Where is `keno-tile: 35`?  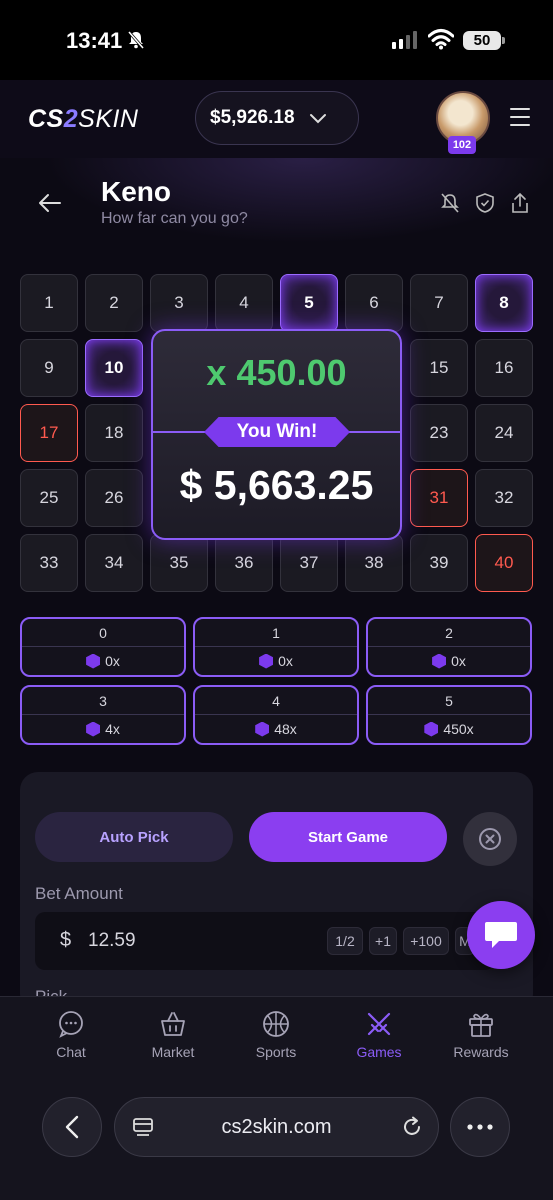 keno-tile: 35 is located at coordinates (179, 563).